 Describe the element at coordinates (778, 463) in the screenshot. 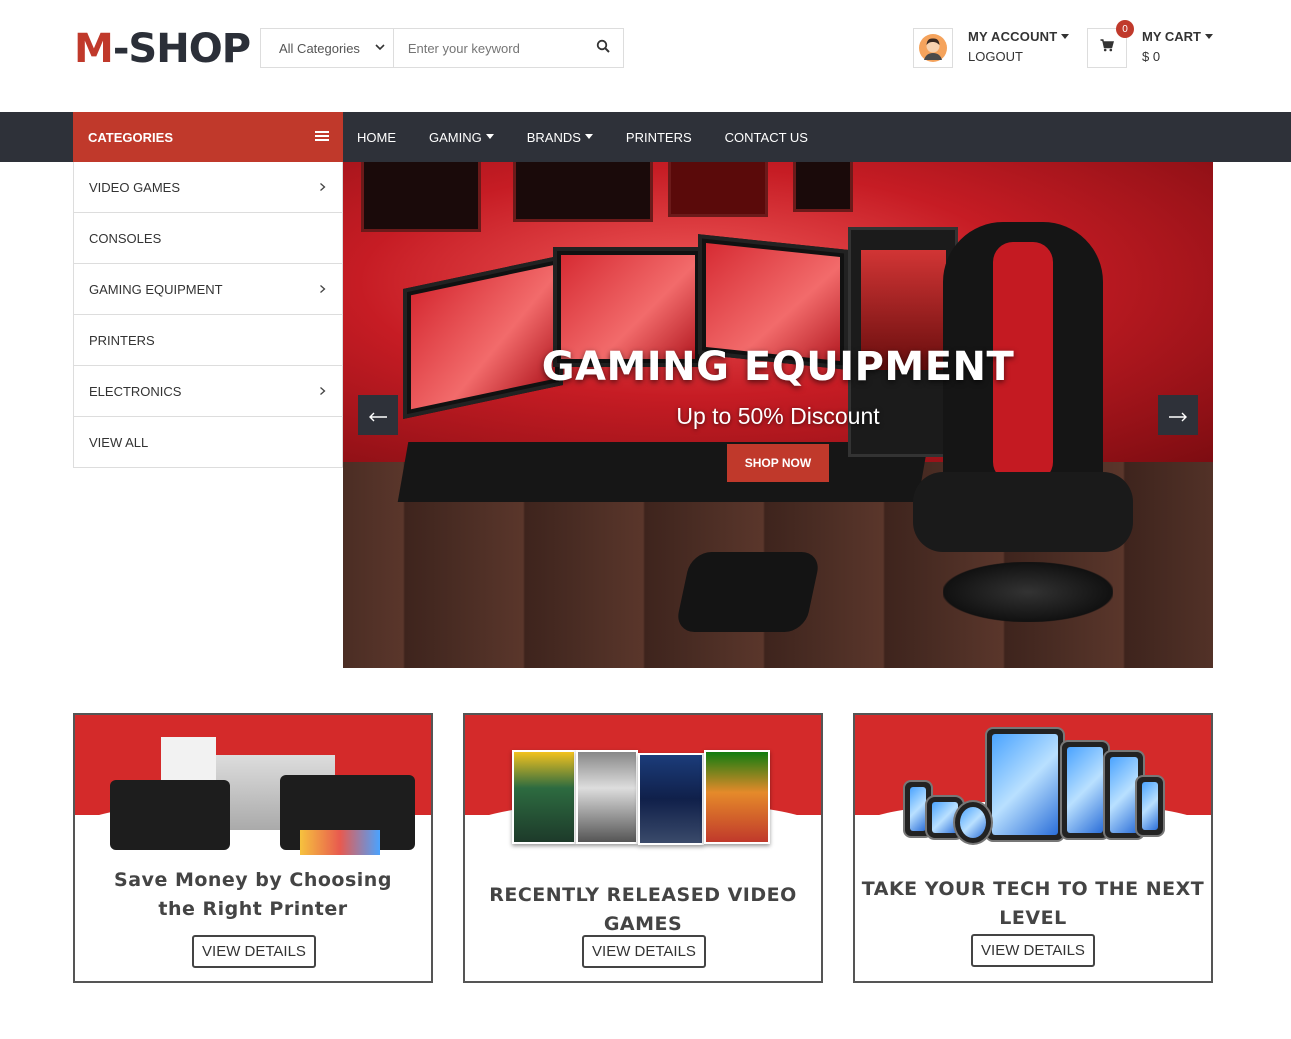

I see `shop-now-button: SHOP NOW` at that location.